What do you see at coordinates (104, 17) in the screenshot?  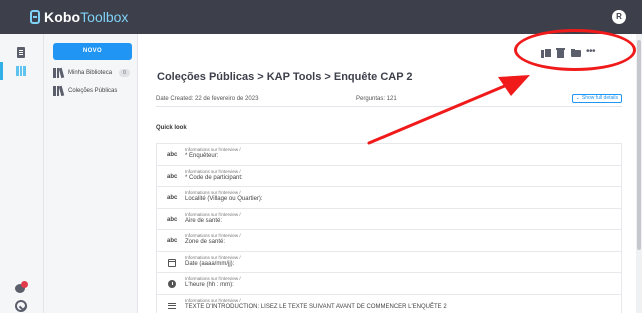 I see `logo-text-toolbox: Toolbox` at bounding box center [104, 17].